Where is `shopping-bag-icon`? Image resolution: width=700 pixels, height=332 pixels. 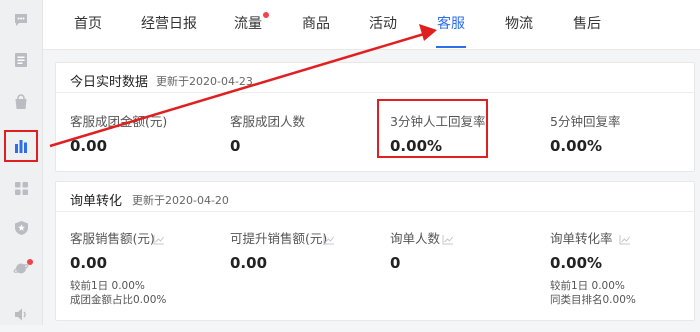
shopping-bag-icon is located at coordinates (21, 102).